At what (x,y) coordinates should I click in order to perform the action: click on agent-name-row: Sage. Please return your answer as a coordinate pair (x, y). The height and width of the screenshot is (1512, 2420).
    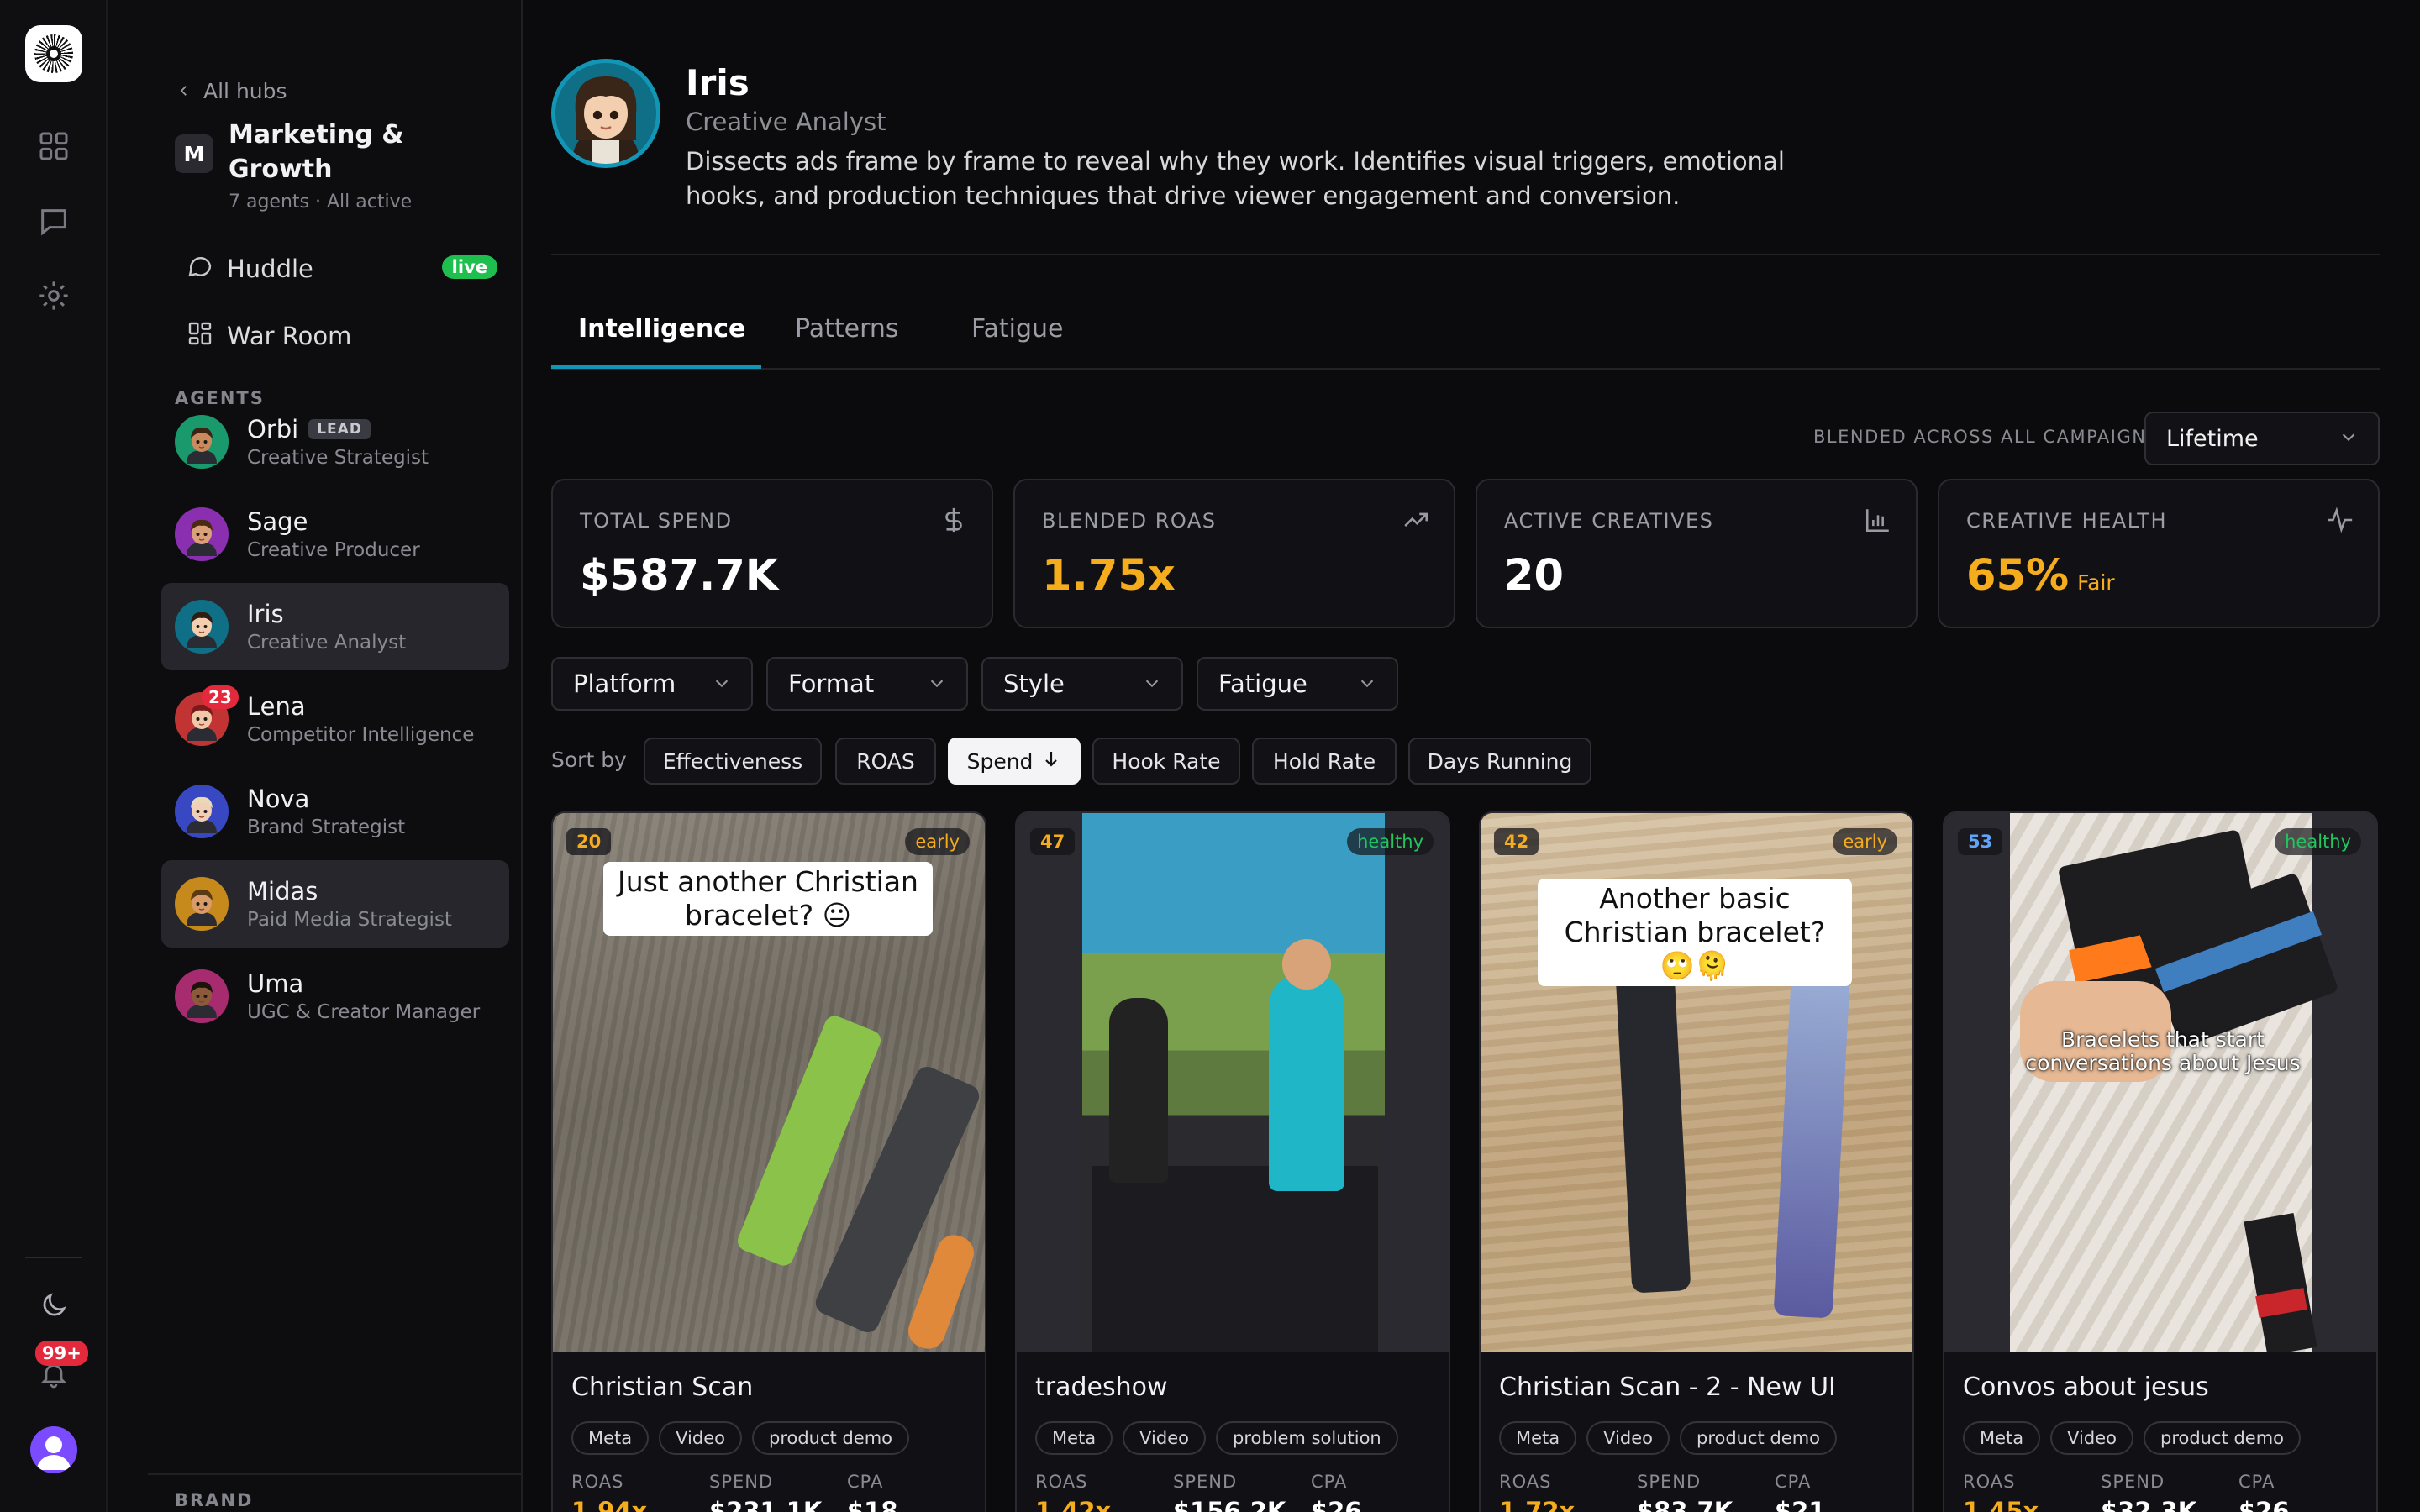
    Looking at the image, I should click on (333, 521).